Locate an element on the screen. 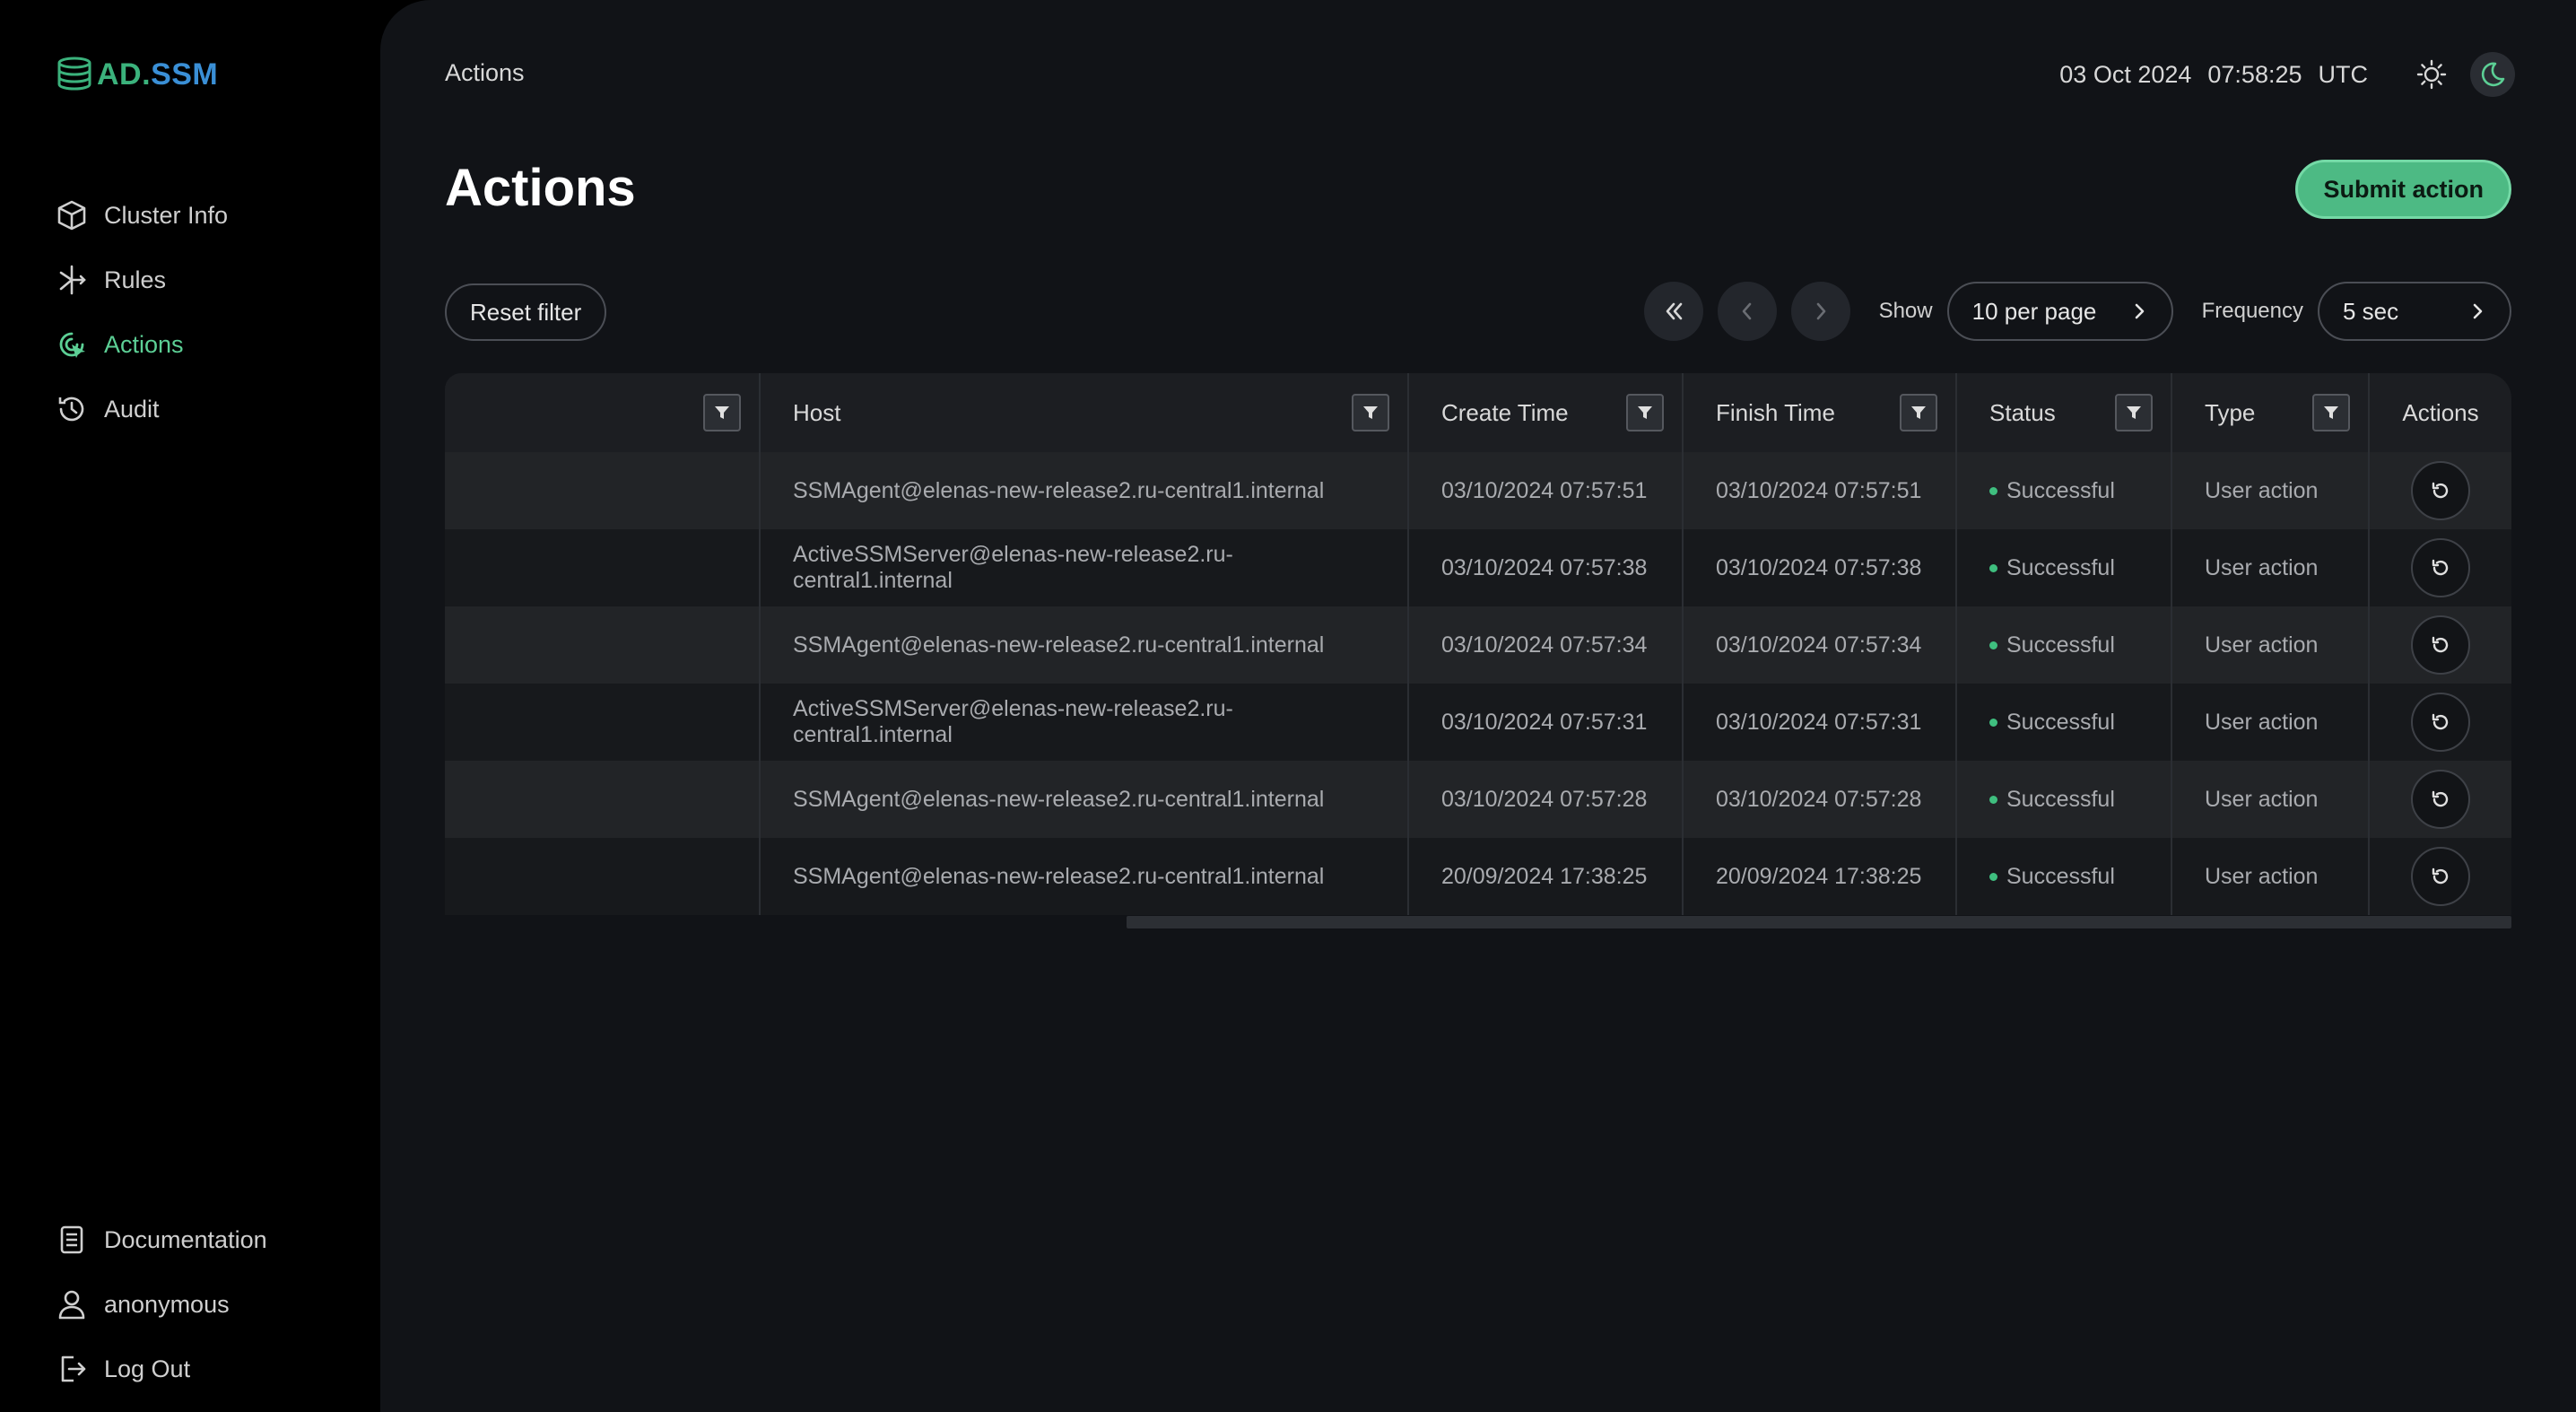  sidebar-item-label: Rules is located at coordinates (135, 279).